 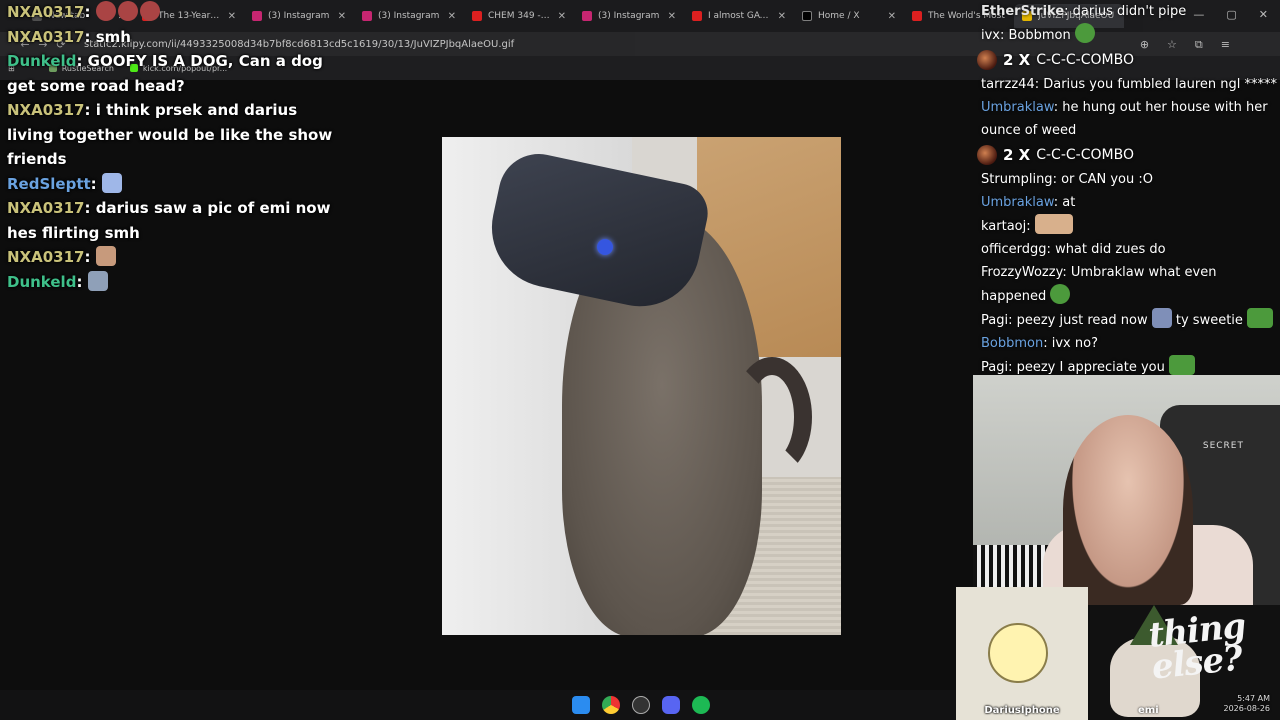 I want to click on chat-text: or CAN you :O, so click(x=1107, y=179).